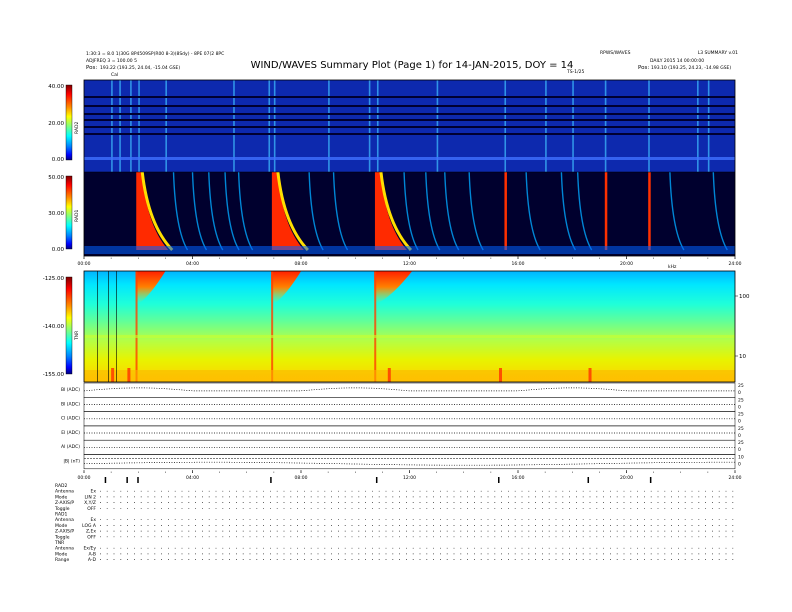 This screenshot has width=792, height=612. What do you see at coordinates (735, 478) in the screenshot?
I see `line-time-tick-label: 24:00` at bounding box center [735, 478].